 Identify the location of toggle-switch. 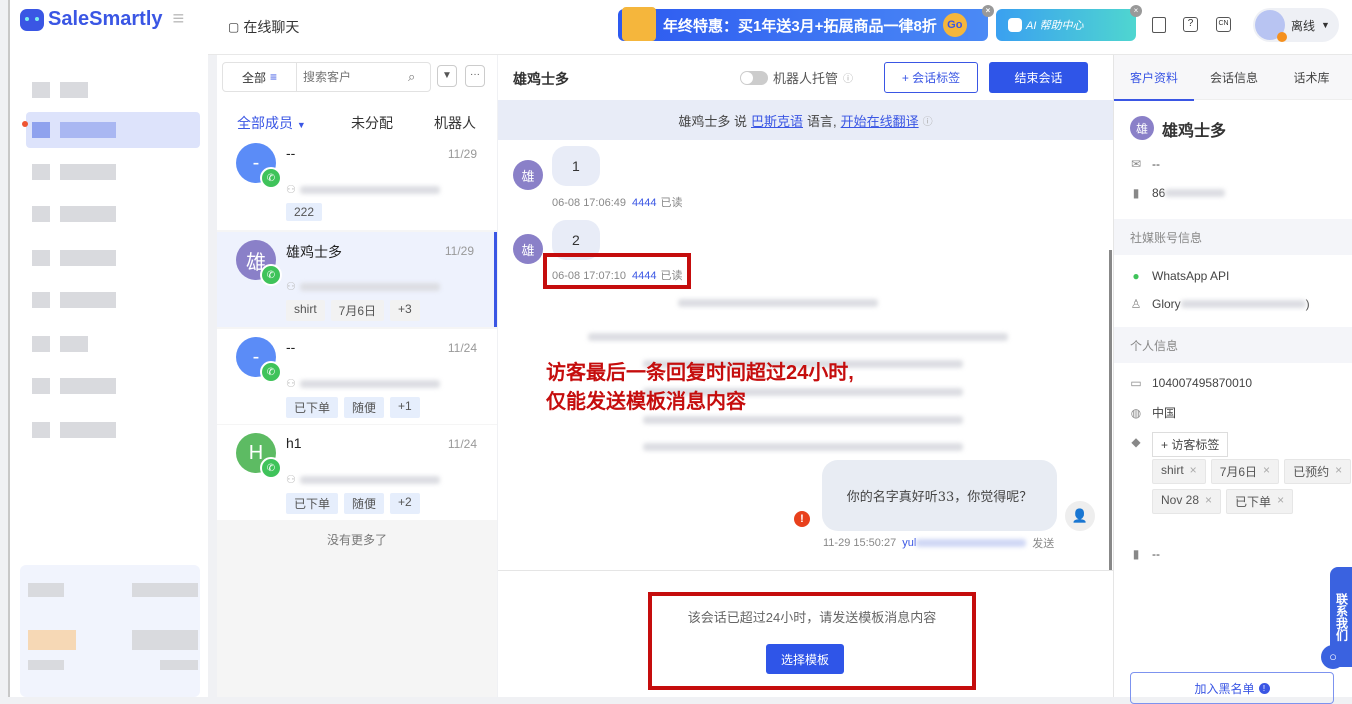
(754, 77).